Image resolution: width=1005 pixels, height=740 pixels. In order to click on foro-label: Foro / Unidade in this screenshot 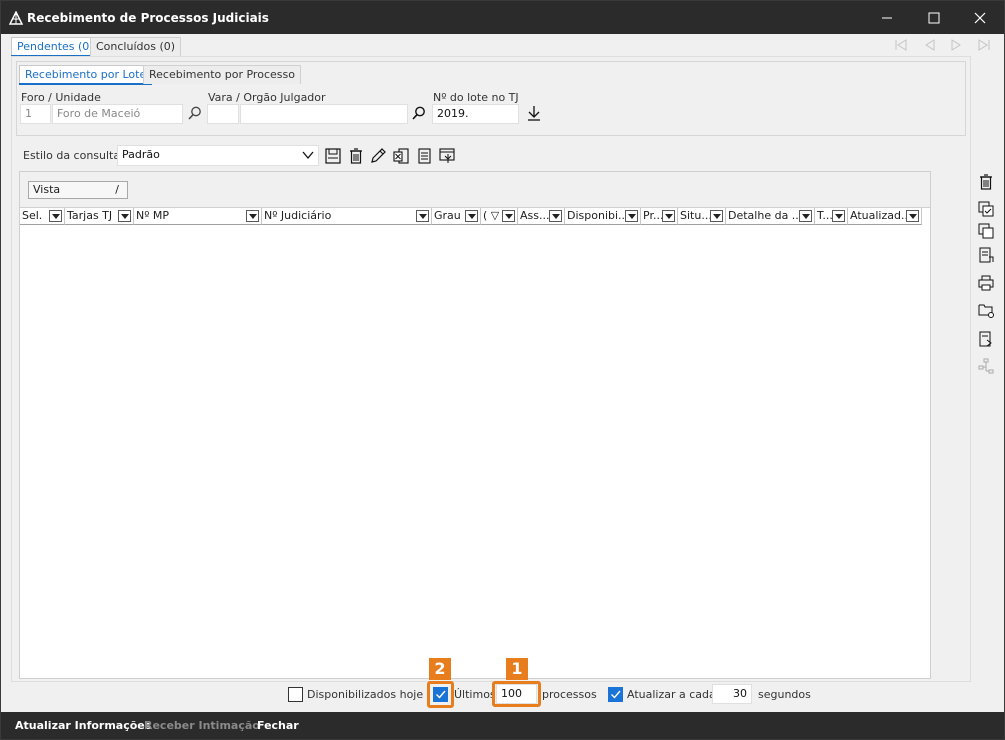, I will do `click(61, 97)`.